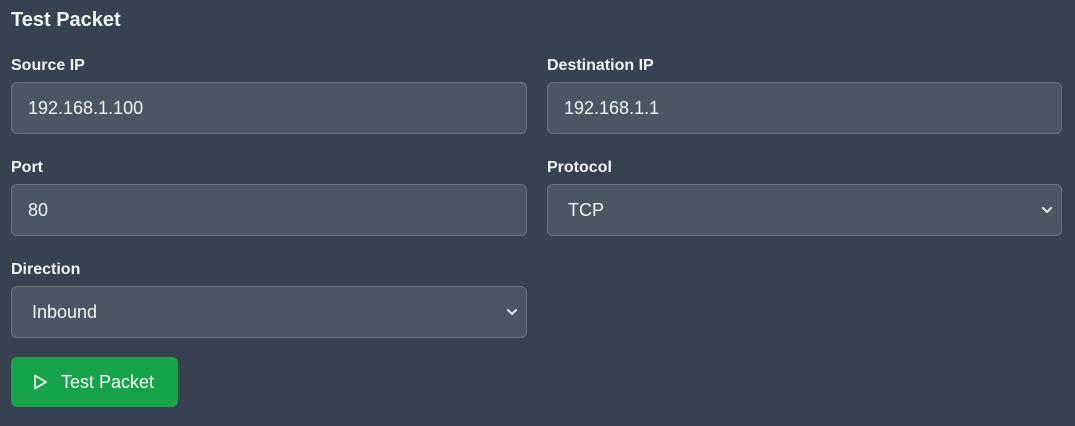 The image size is (1075, 426). Describe the element at coordinates (269, 312) in the screenshot. I see `direction-select: Inbound` at that location.